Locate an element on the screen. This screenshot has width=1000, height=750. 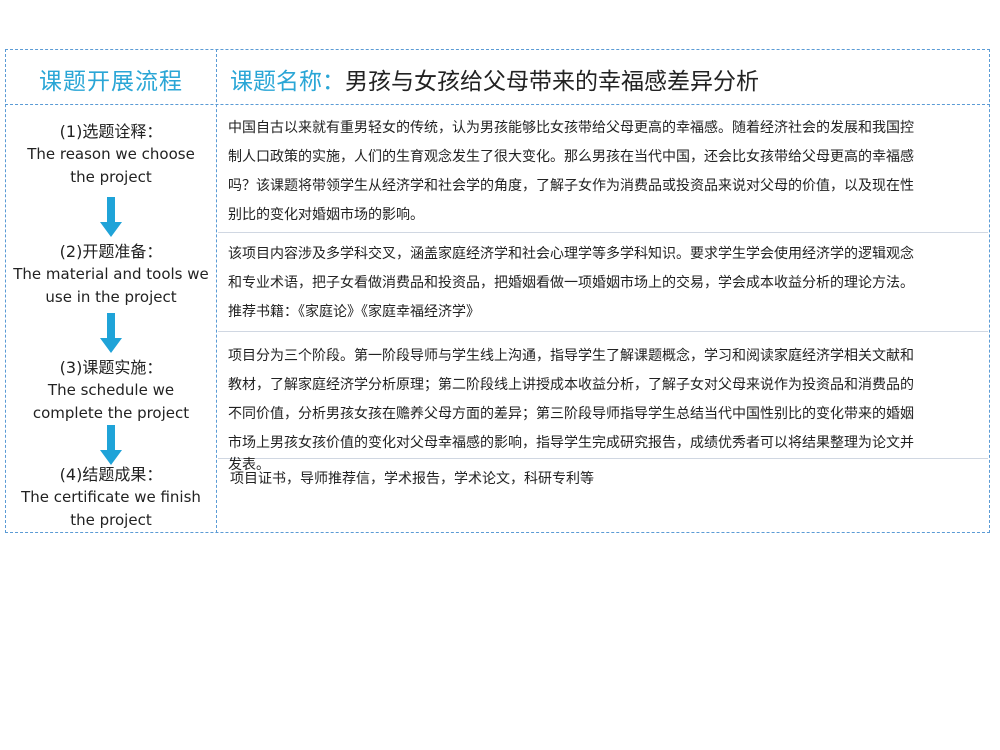
content-line: 项目证书，导师推荐信，学术报告，学术论文，科研专利等 is located at coordinates (412, 479).